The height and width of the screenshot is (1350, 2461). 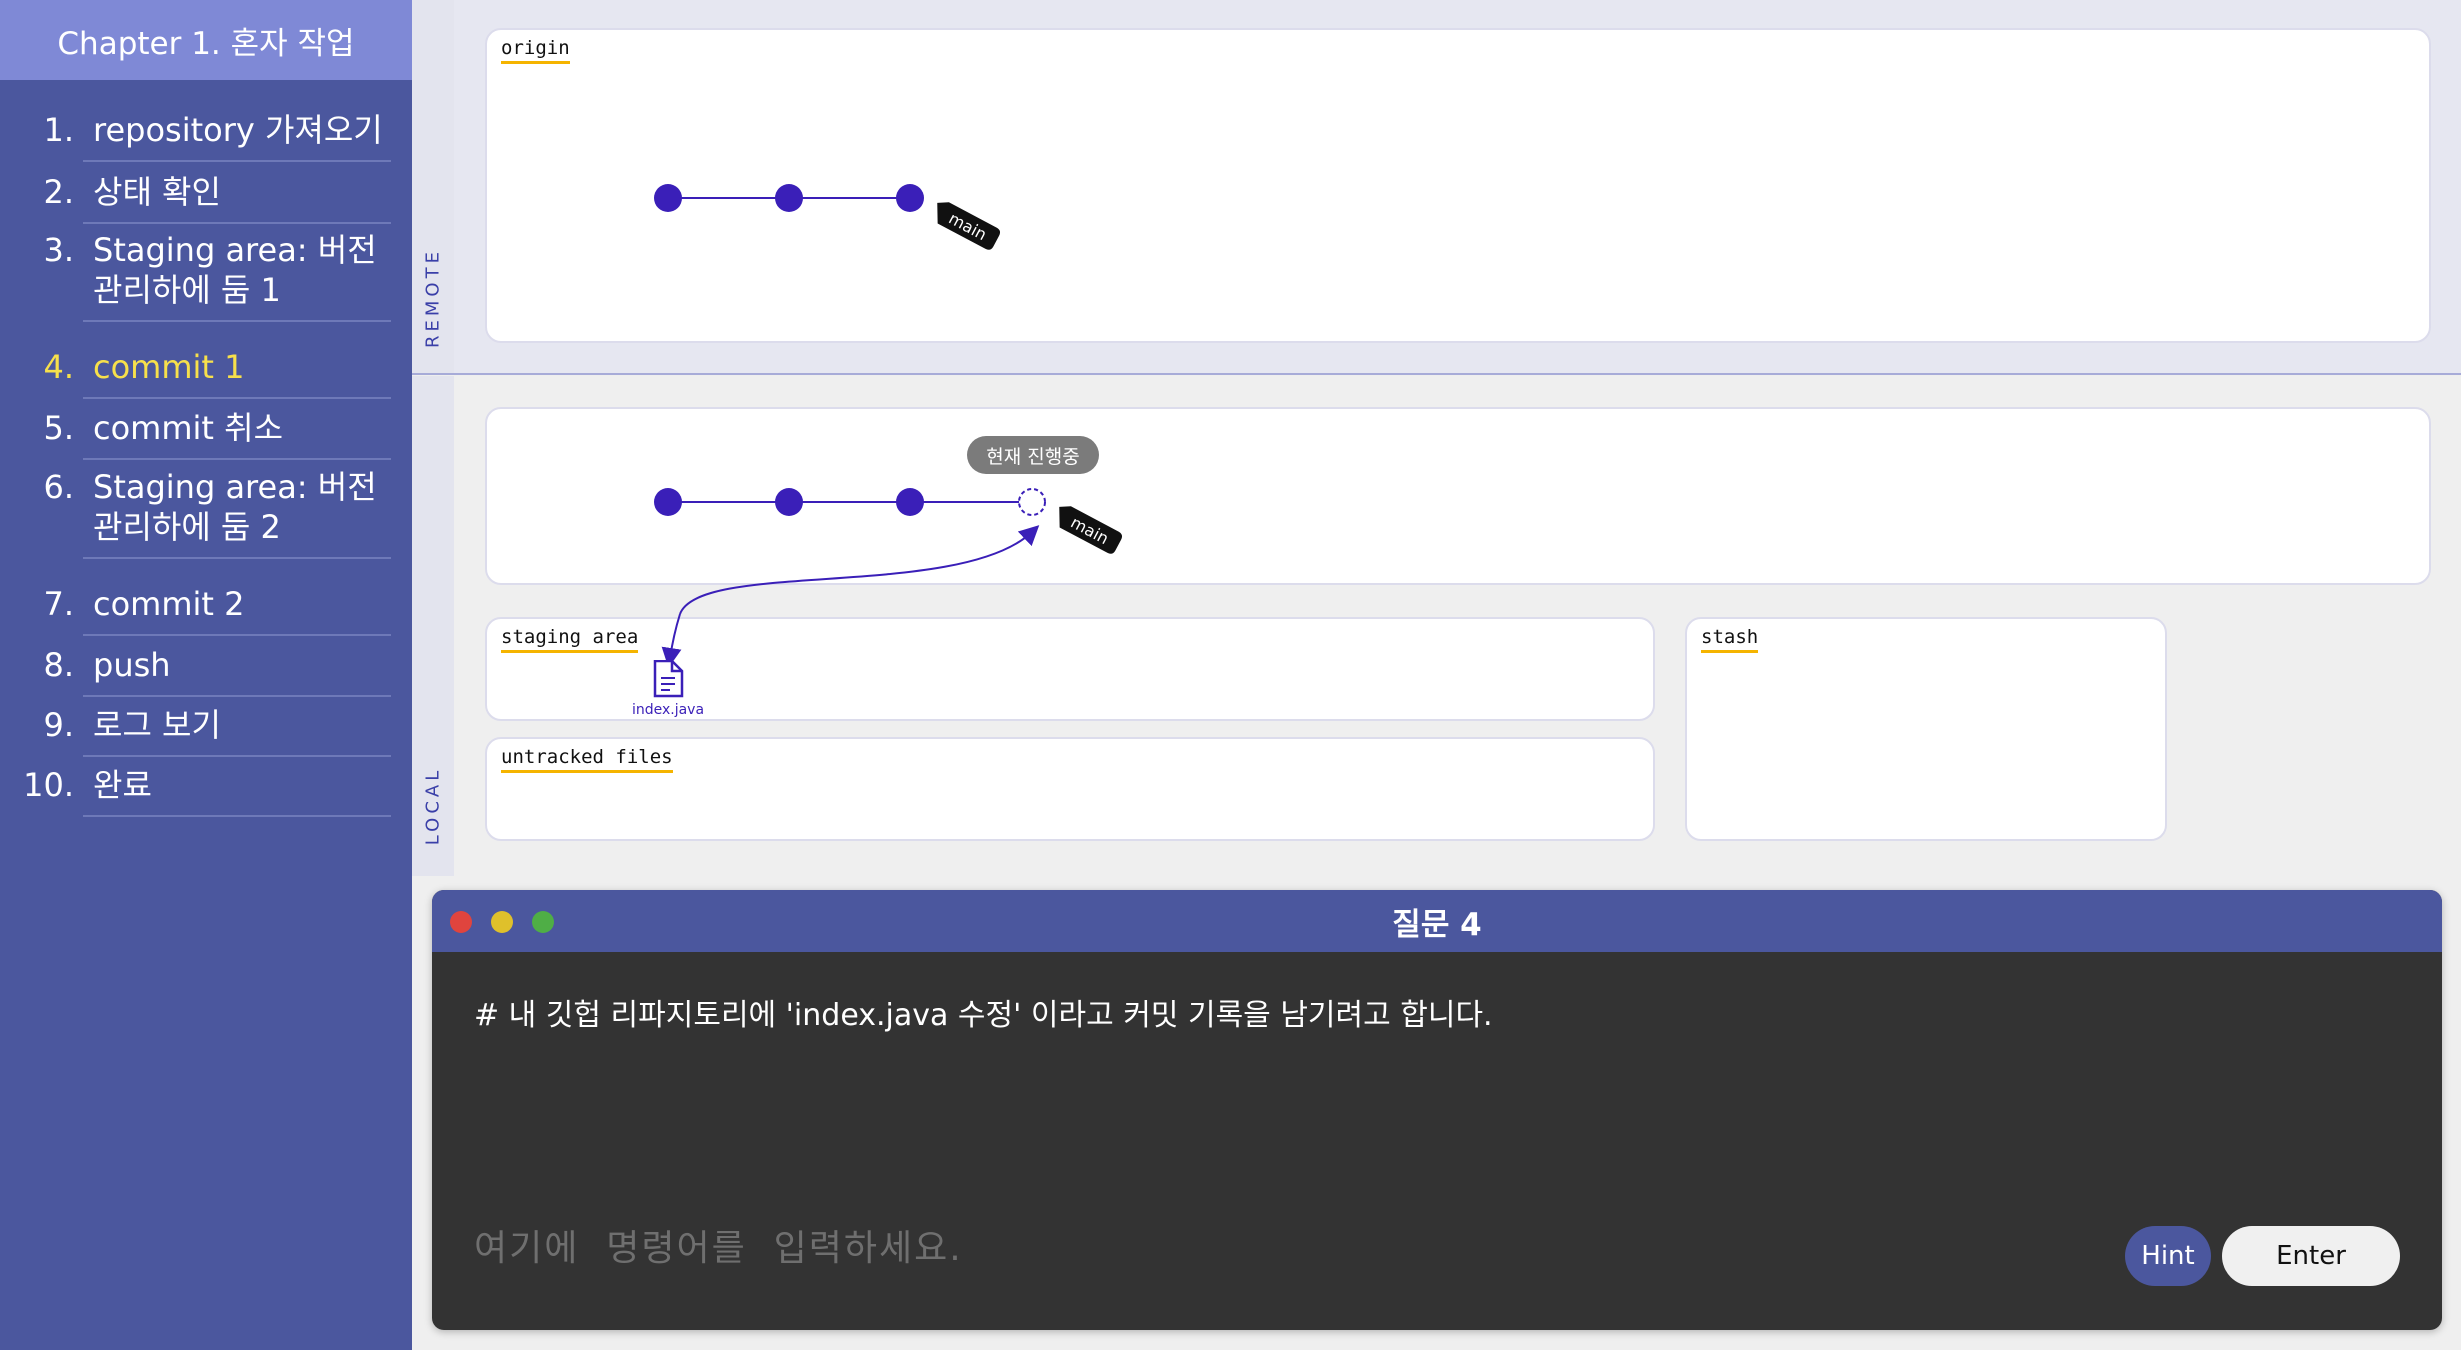 What do you see at coordinates (859, 570) in the screenshot?
I see `commit-arrow` at bounding box center [859, 570].